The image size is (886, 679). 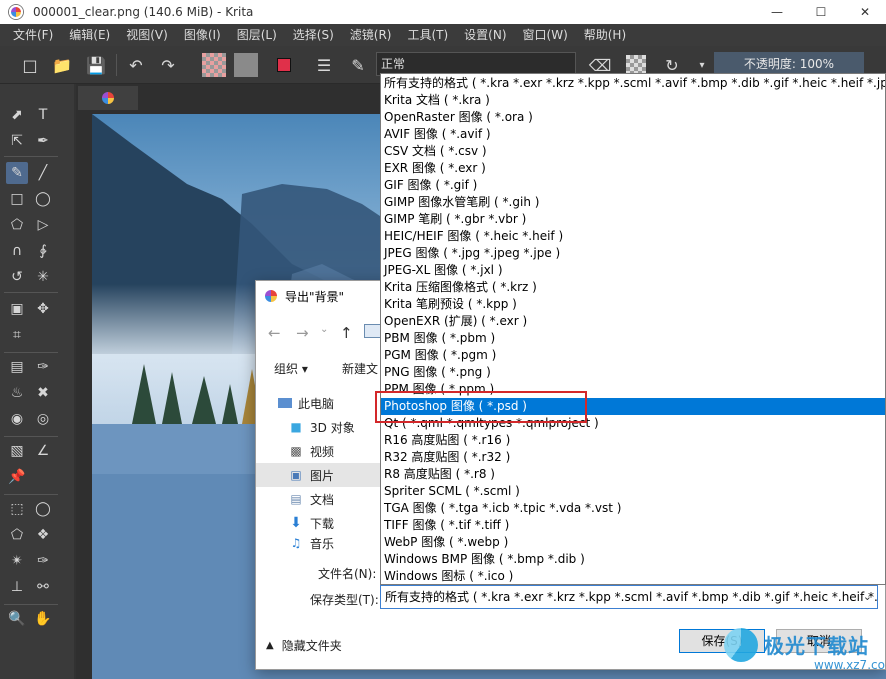 What do you see at coordinates (43, 393) in the screenshot?
I see `smart-patch-icon: ✖` at bounding box center [43, 393].